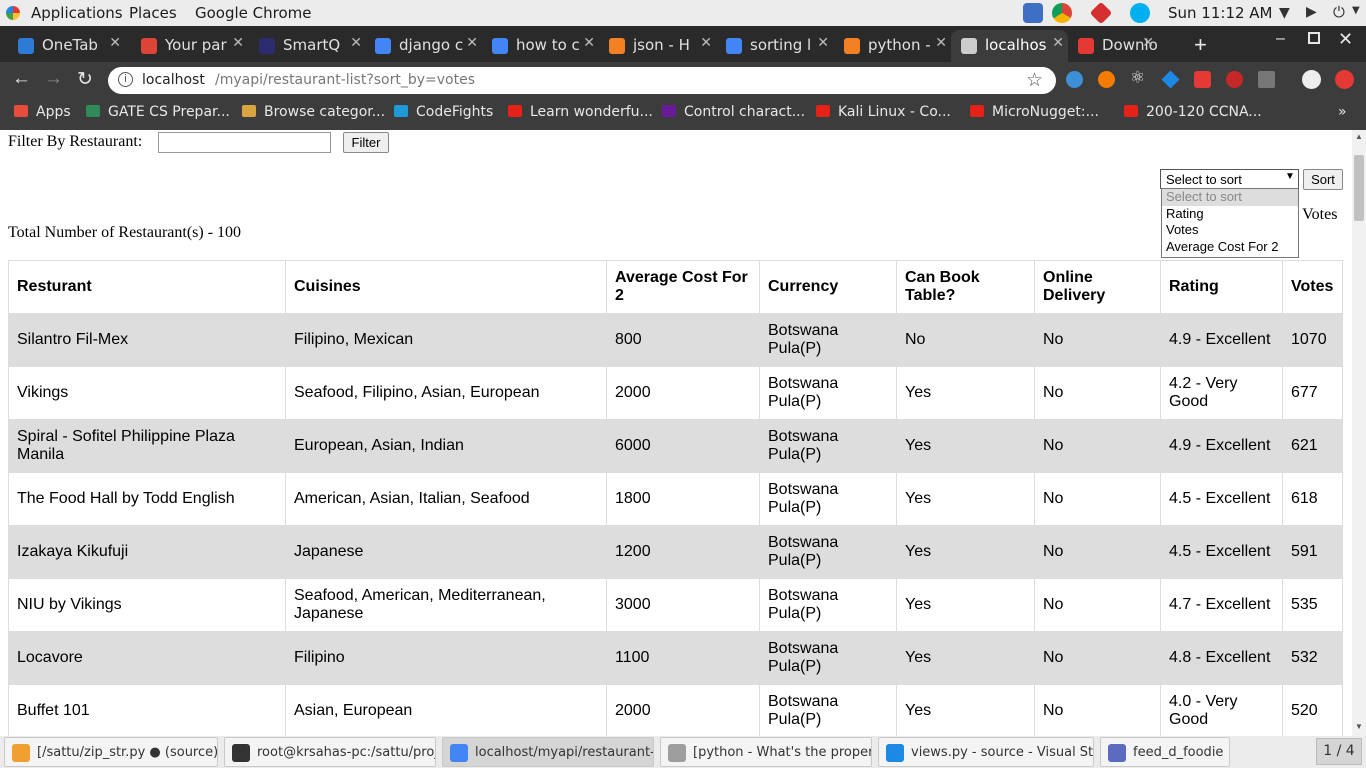  I want to click on clock: Sun 11:12 AM, so click(1220, 13).